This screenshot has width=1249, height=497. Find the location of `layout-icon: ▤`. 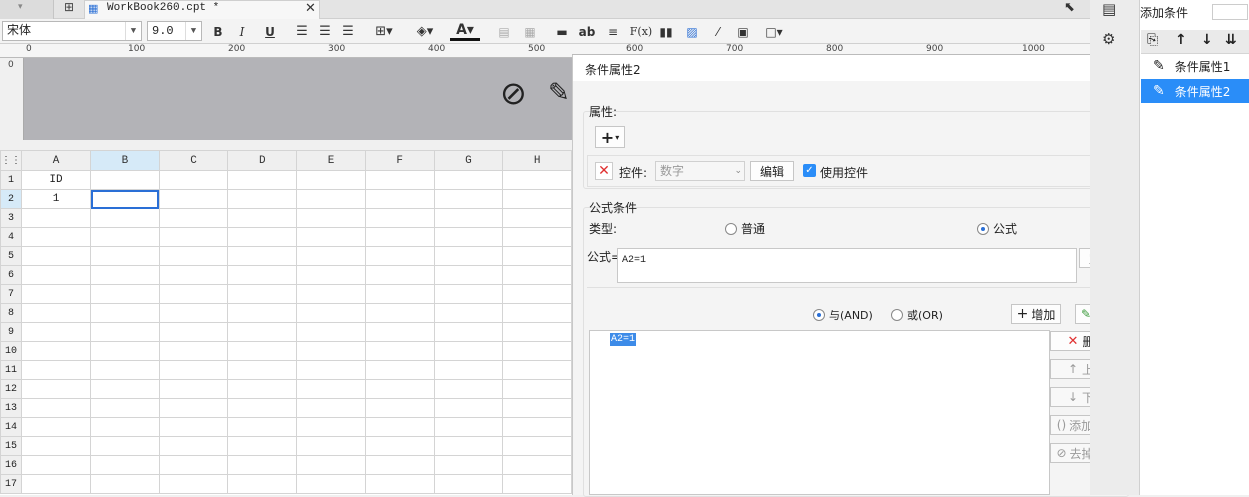

layout-icon: ▤ is located at coordinates (1109, 9).